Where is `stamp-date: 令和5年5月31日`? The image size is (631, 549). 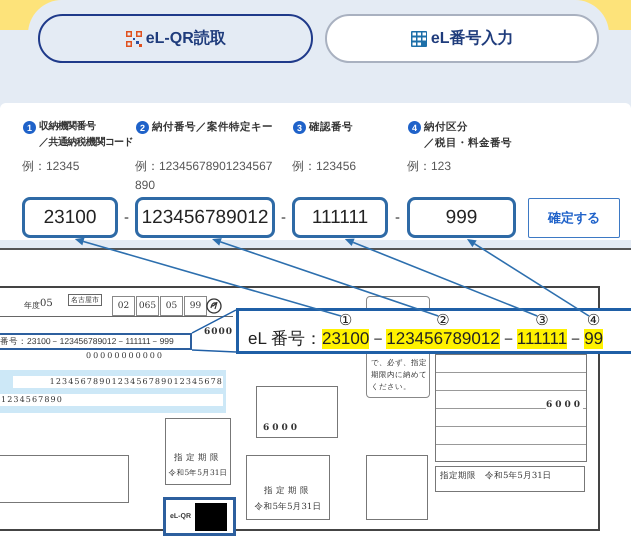
stamp-date: 令和5年5月31日 is located at coordinates (288, 507).